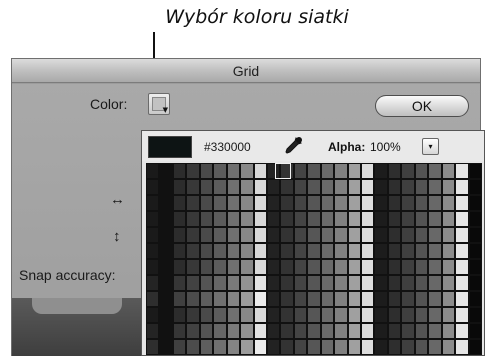 The width and height of the screenshot is (494, 356). What do you see at coordinates (430, 146) in the screenshot?
I see `alpha-menu-button: ▾` at bounding box center [430, 146].